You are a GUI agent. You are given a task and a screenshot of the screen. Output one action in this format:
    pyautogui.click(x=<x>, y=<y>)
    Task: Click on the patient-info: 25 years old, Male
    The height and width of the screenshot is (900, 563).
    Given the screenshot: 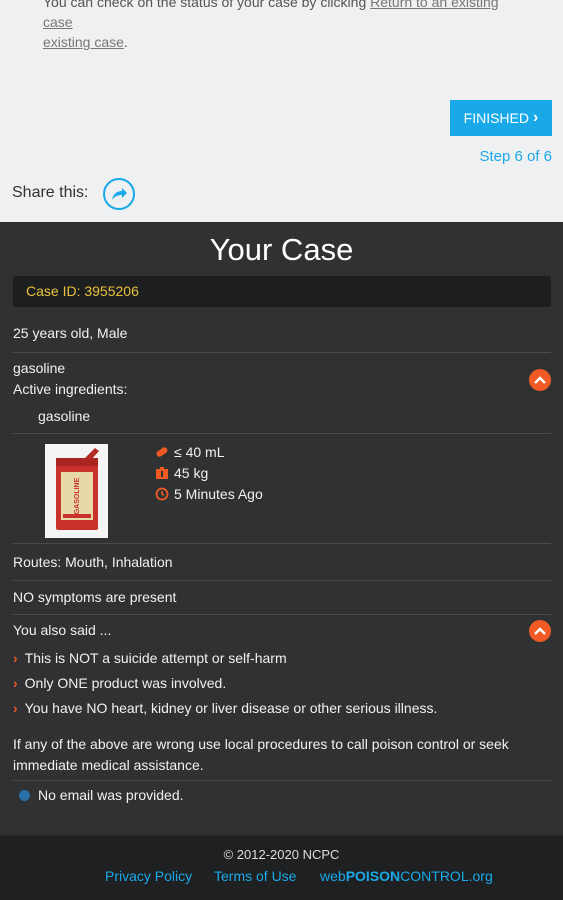 What is the action you would take?
    pyautogui.click(x=70, y=333)
    